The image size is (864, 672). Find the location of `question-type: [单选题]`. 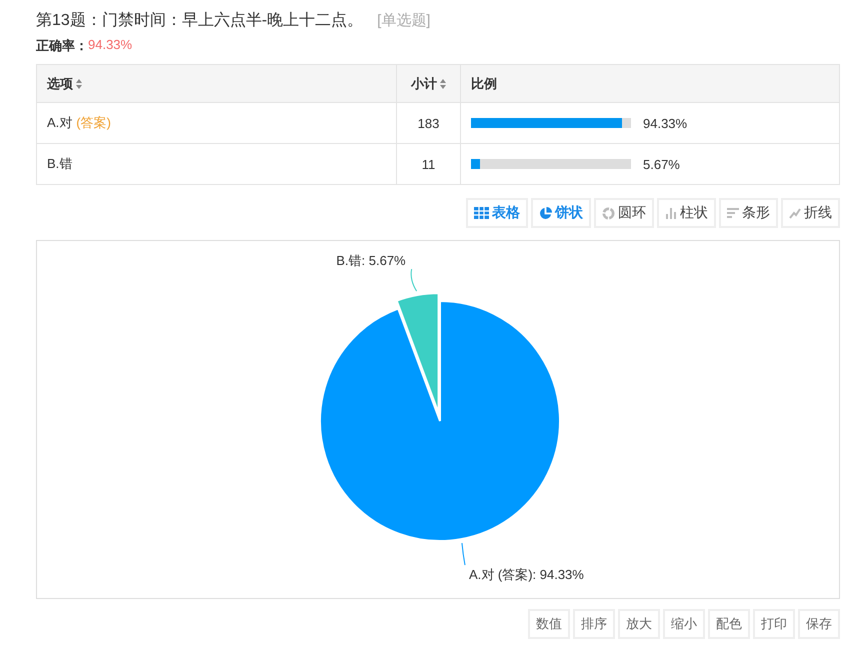

question-type: [单选题] is located at coordinates (403, 20).